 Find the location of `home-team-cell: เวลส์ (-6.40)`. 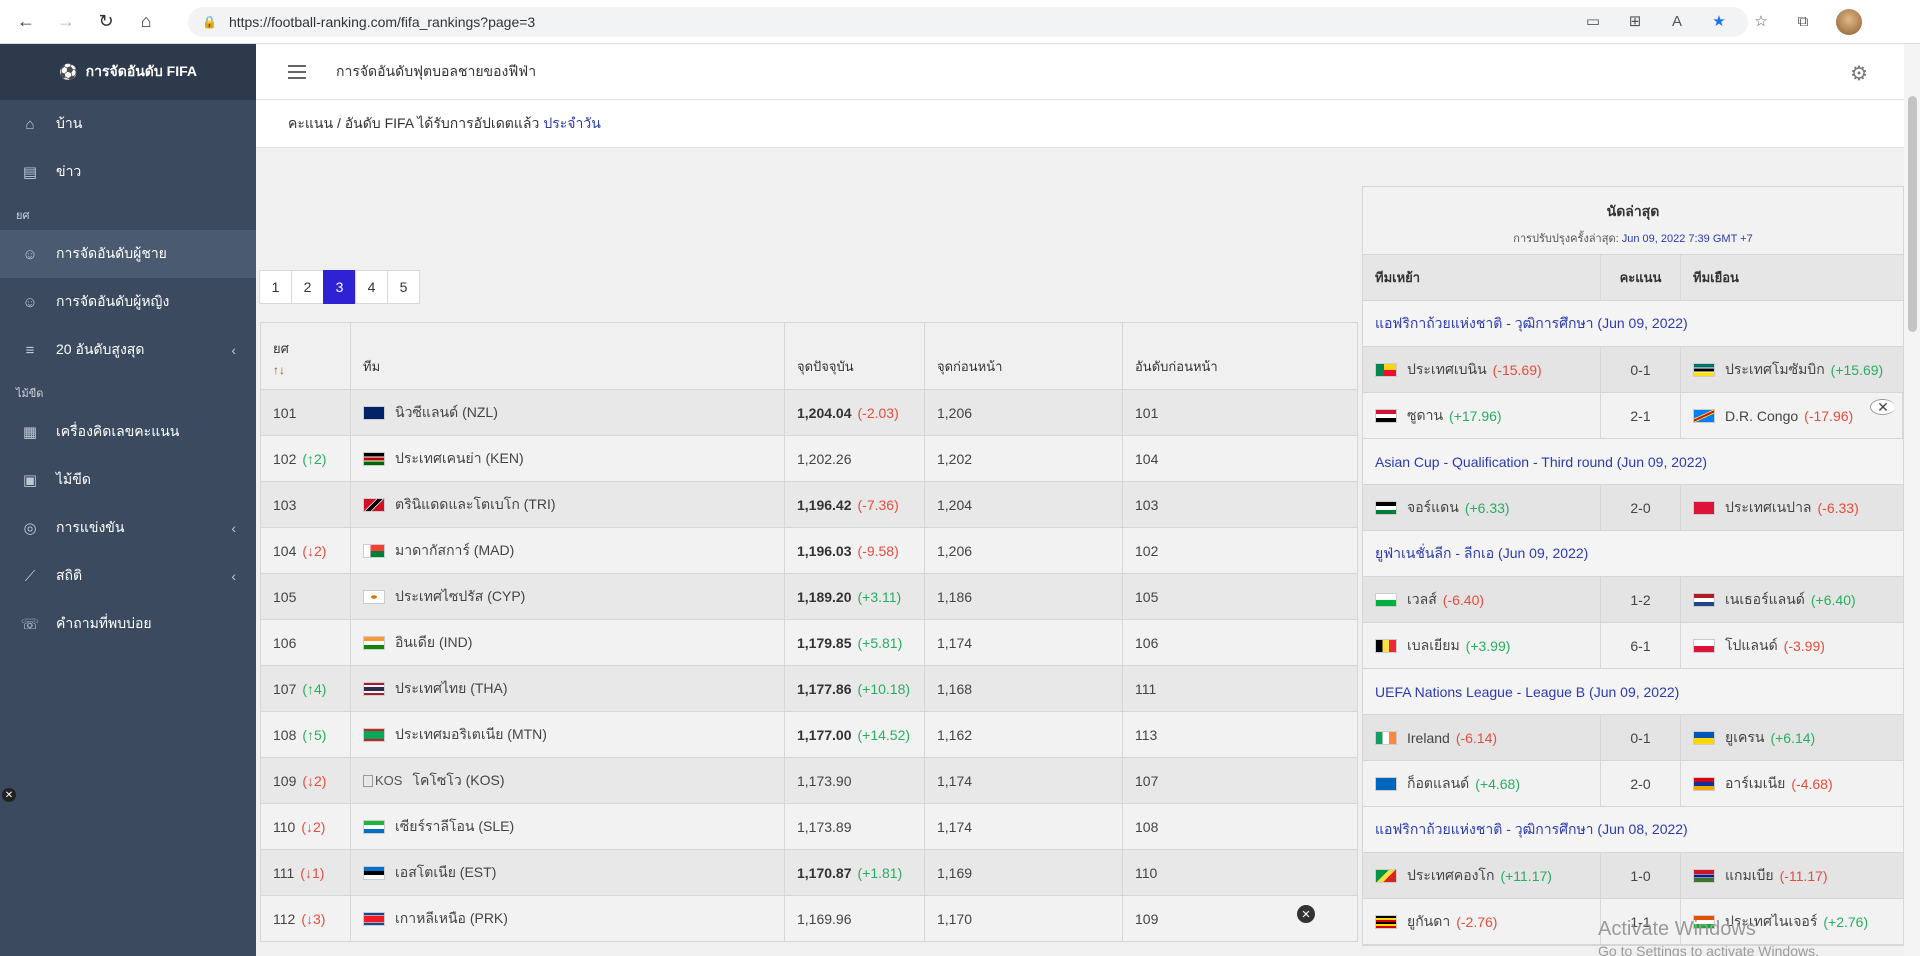

home-team-cell: เวลส์ (-6.40) is located at coordinates (1482, 599).